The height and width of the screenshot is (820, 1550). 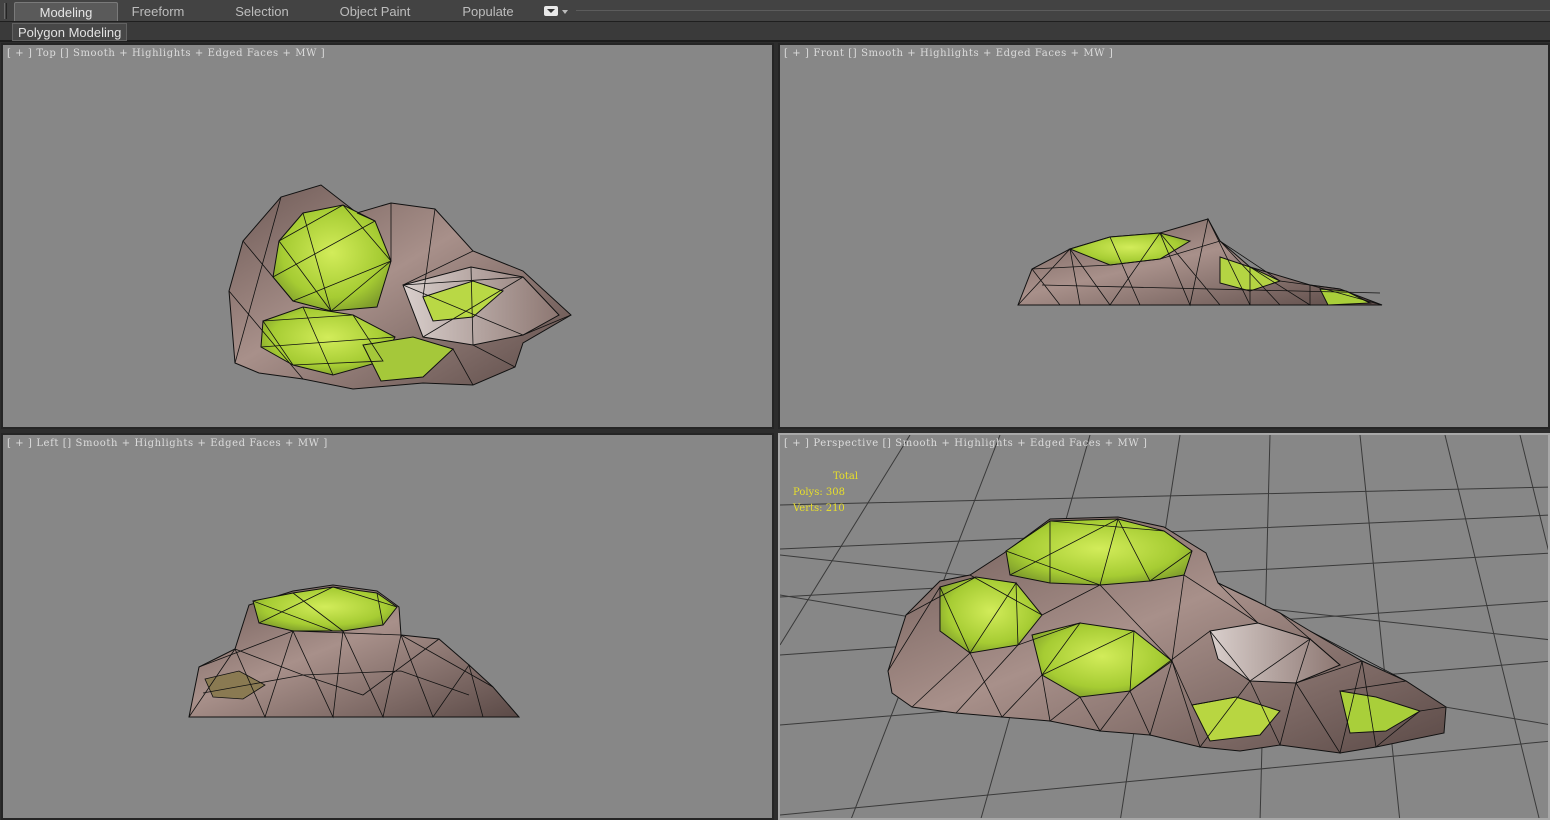 I want to click on dropdown-menu-icon, so click(x=557, y=12).